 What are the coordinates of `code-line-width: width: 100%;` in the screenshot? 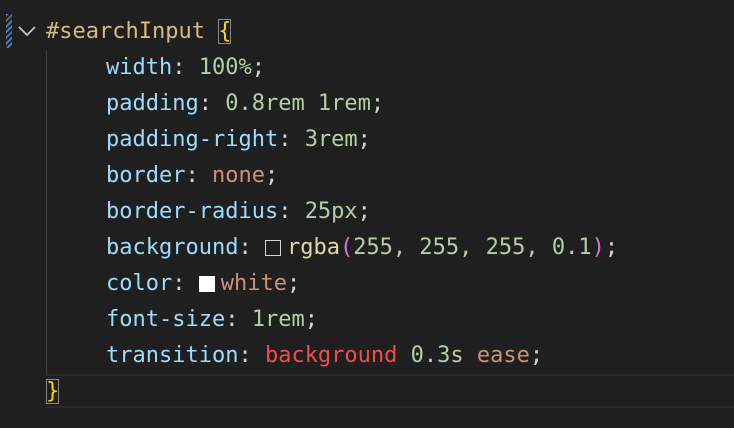 It's located at (185, 68).